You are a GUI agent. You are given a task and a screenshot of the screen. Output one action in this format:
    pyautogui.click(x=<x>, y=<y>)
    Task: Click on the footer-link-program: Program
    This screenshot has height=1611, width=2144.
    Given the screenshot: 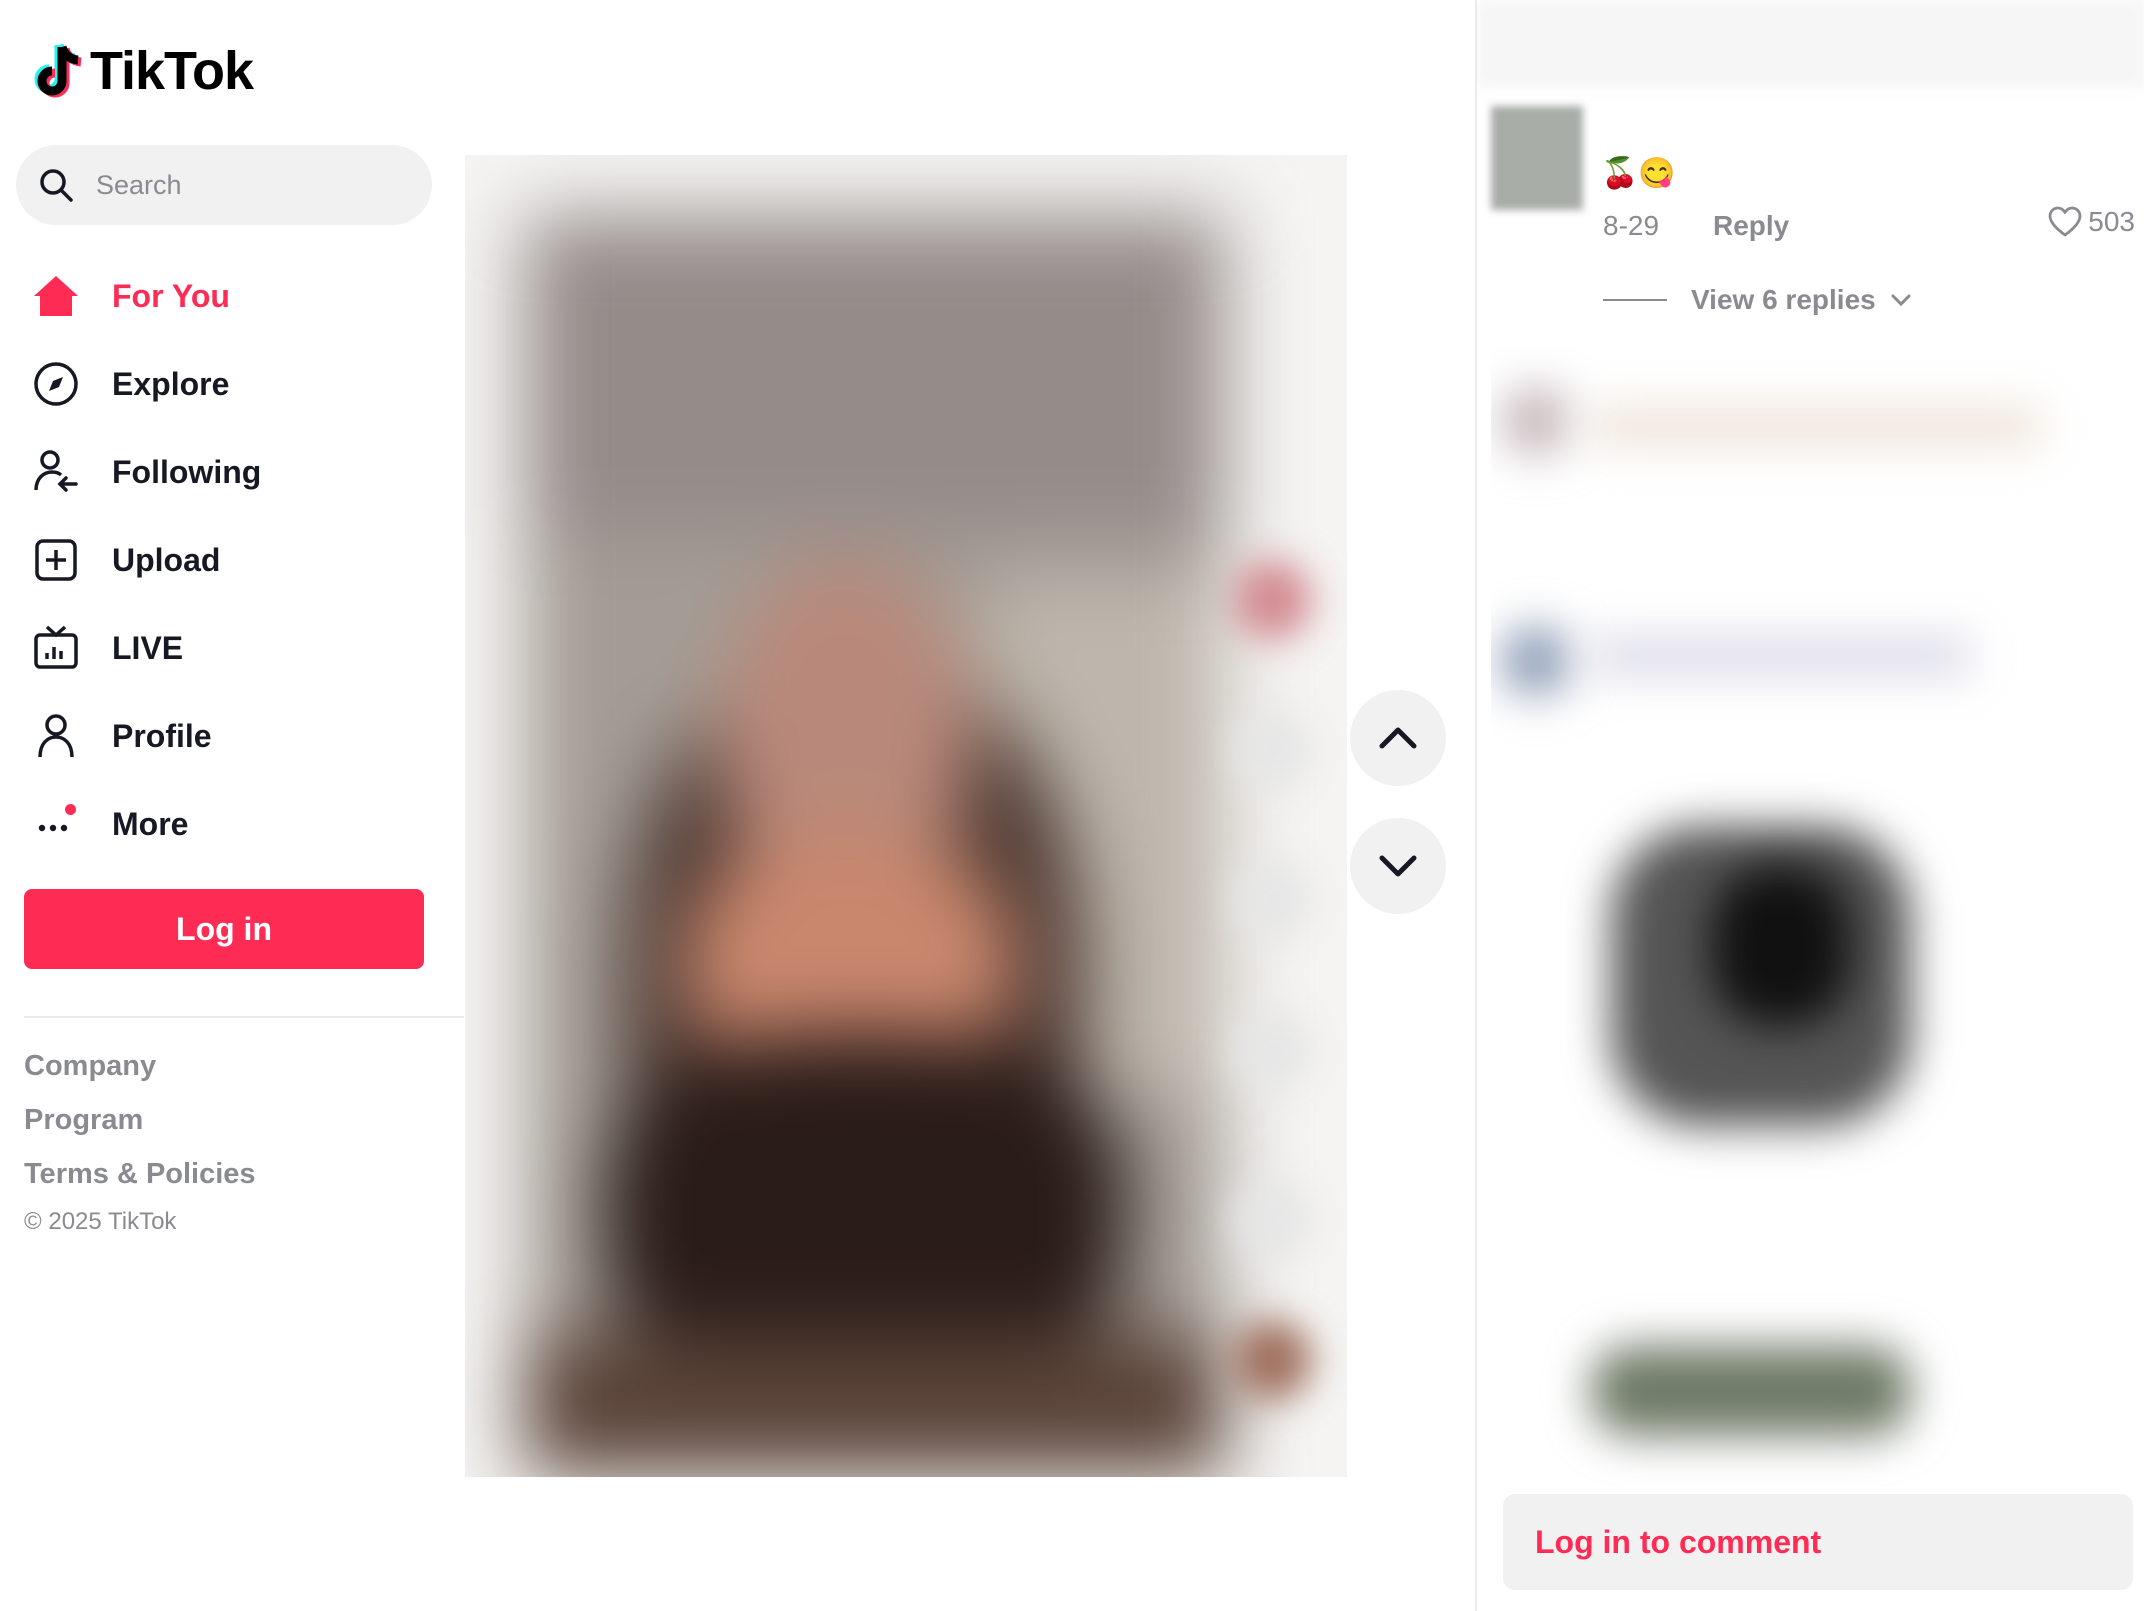 What is the action you would take?
    pyautogui.click(x=140, y=1120)
    